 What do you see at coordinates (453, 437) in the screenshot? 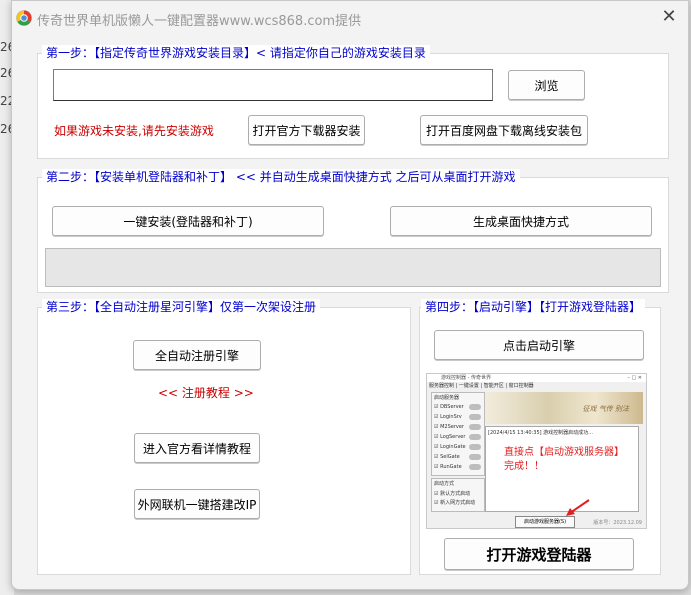
I see `screenshot-server-name: LogServer` at bounding box center [453, 437].